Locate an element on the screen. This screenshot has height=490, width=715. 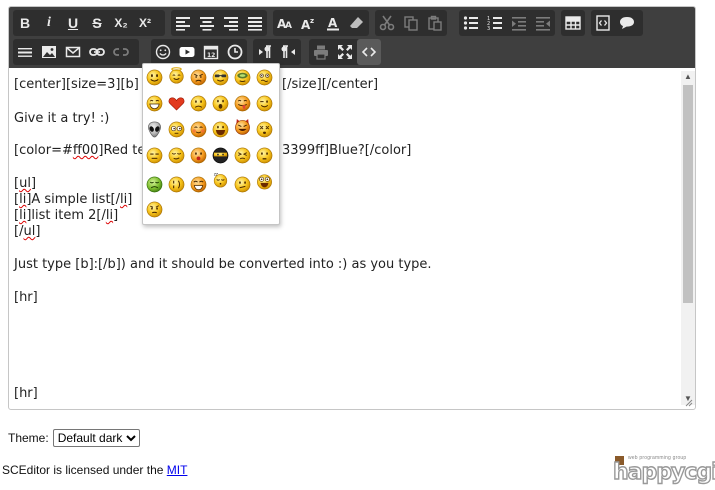
print-button is located at coordinates (321, 52).